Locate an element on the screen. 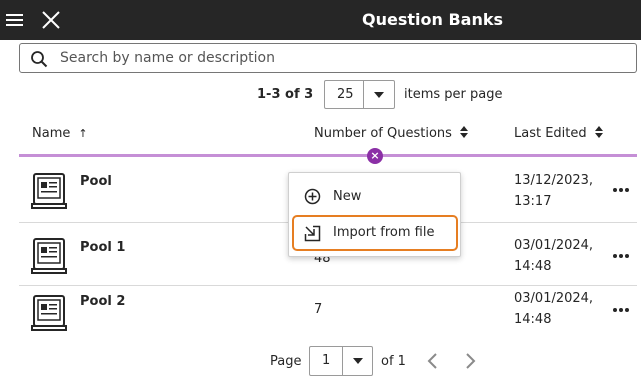 Image resolution: width=641 pixels, height=385 pixels. menu-item-import-from-file: Import from file is located at coordinates (375, 233).